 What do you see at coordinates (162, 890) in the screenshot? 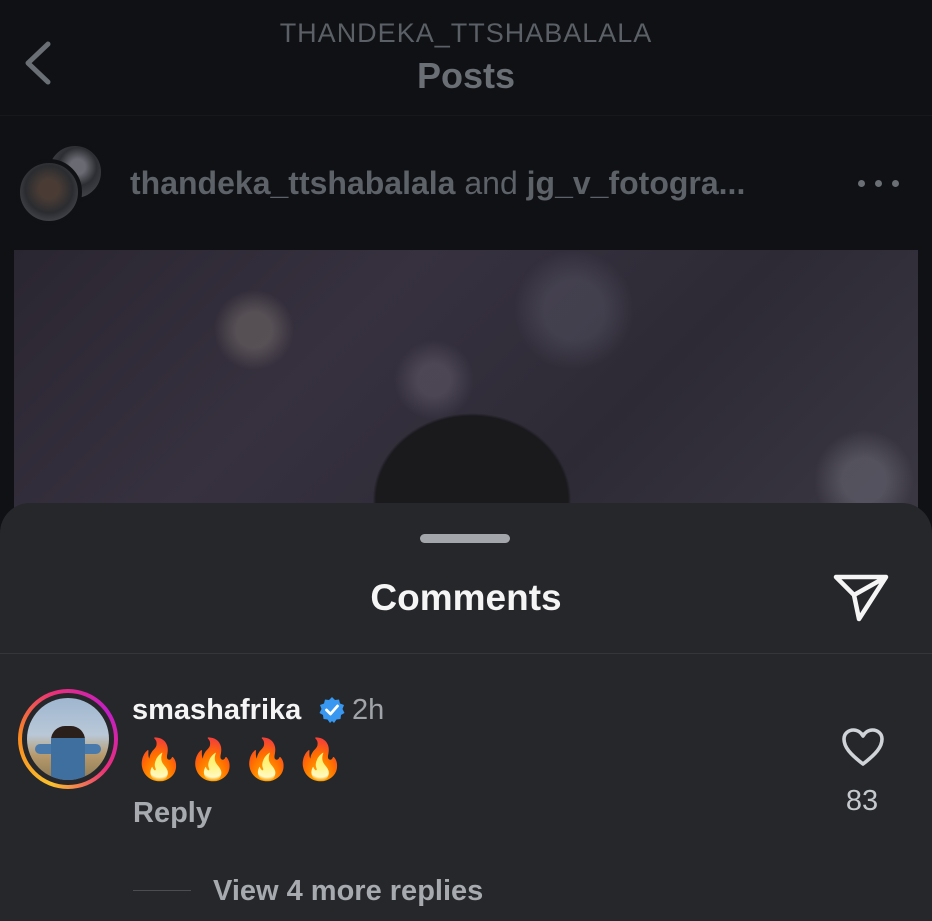
I see `replies-divider-line` at bounding box center [162, 890].